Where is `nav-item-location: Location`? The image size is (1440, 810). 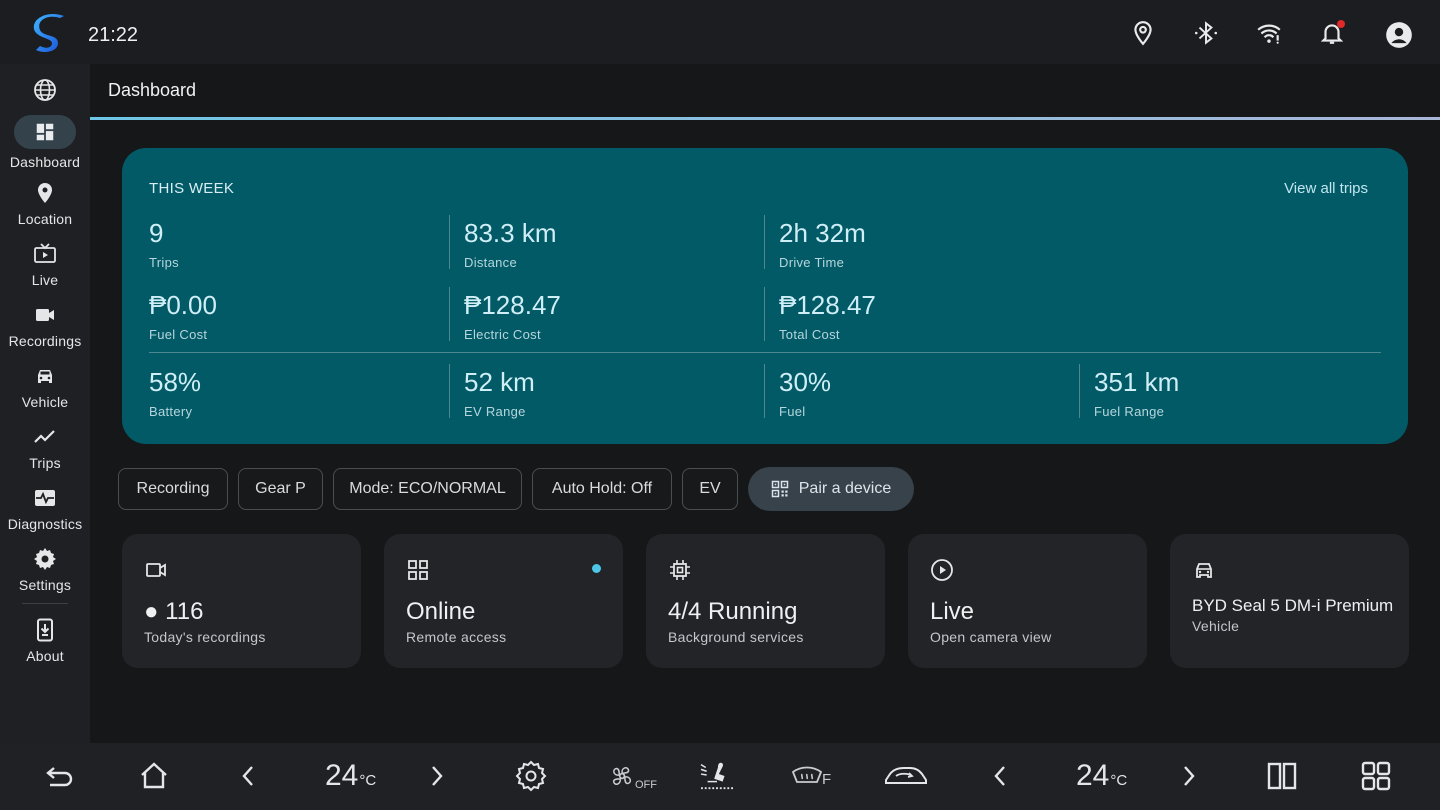 nav-item-location: Location is located at coordinates (45, 204).